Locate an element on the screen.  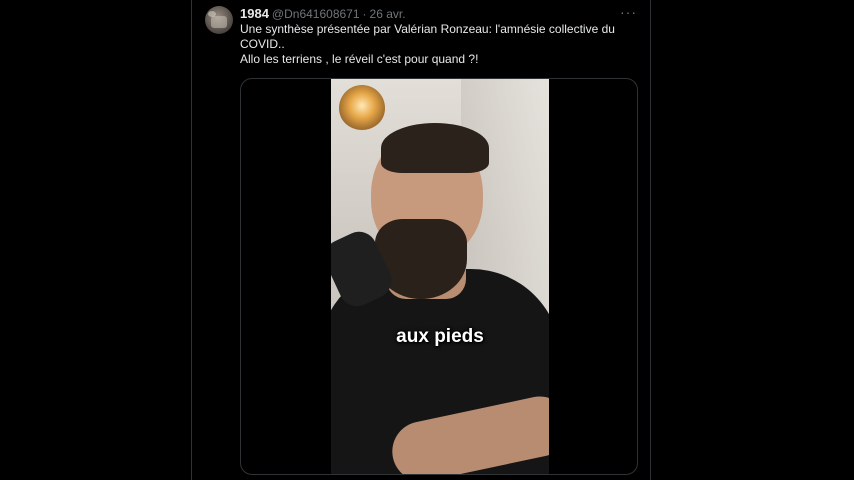
more-horizontal-icon: ··· is located at coordinates (628, 12).